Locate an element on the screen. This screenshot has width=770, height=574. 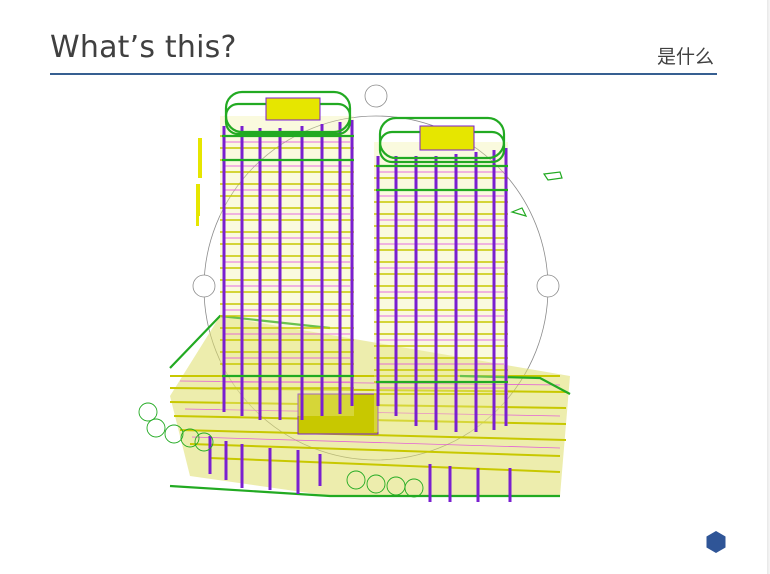
reference-node-top is located at coordinates (376, 96).